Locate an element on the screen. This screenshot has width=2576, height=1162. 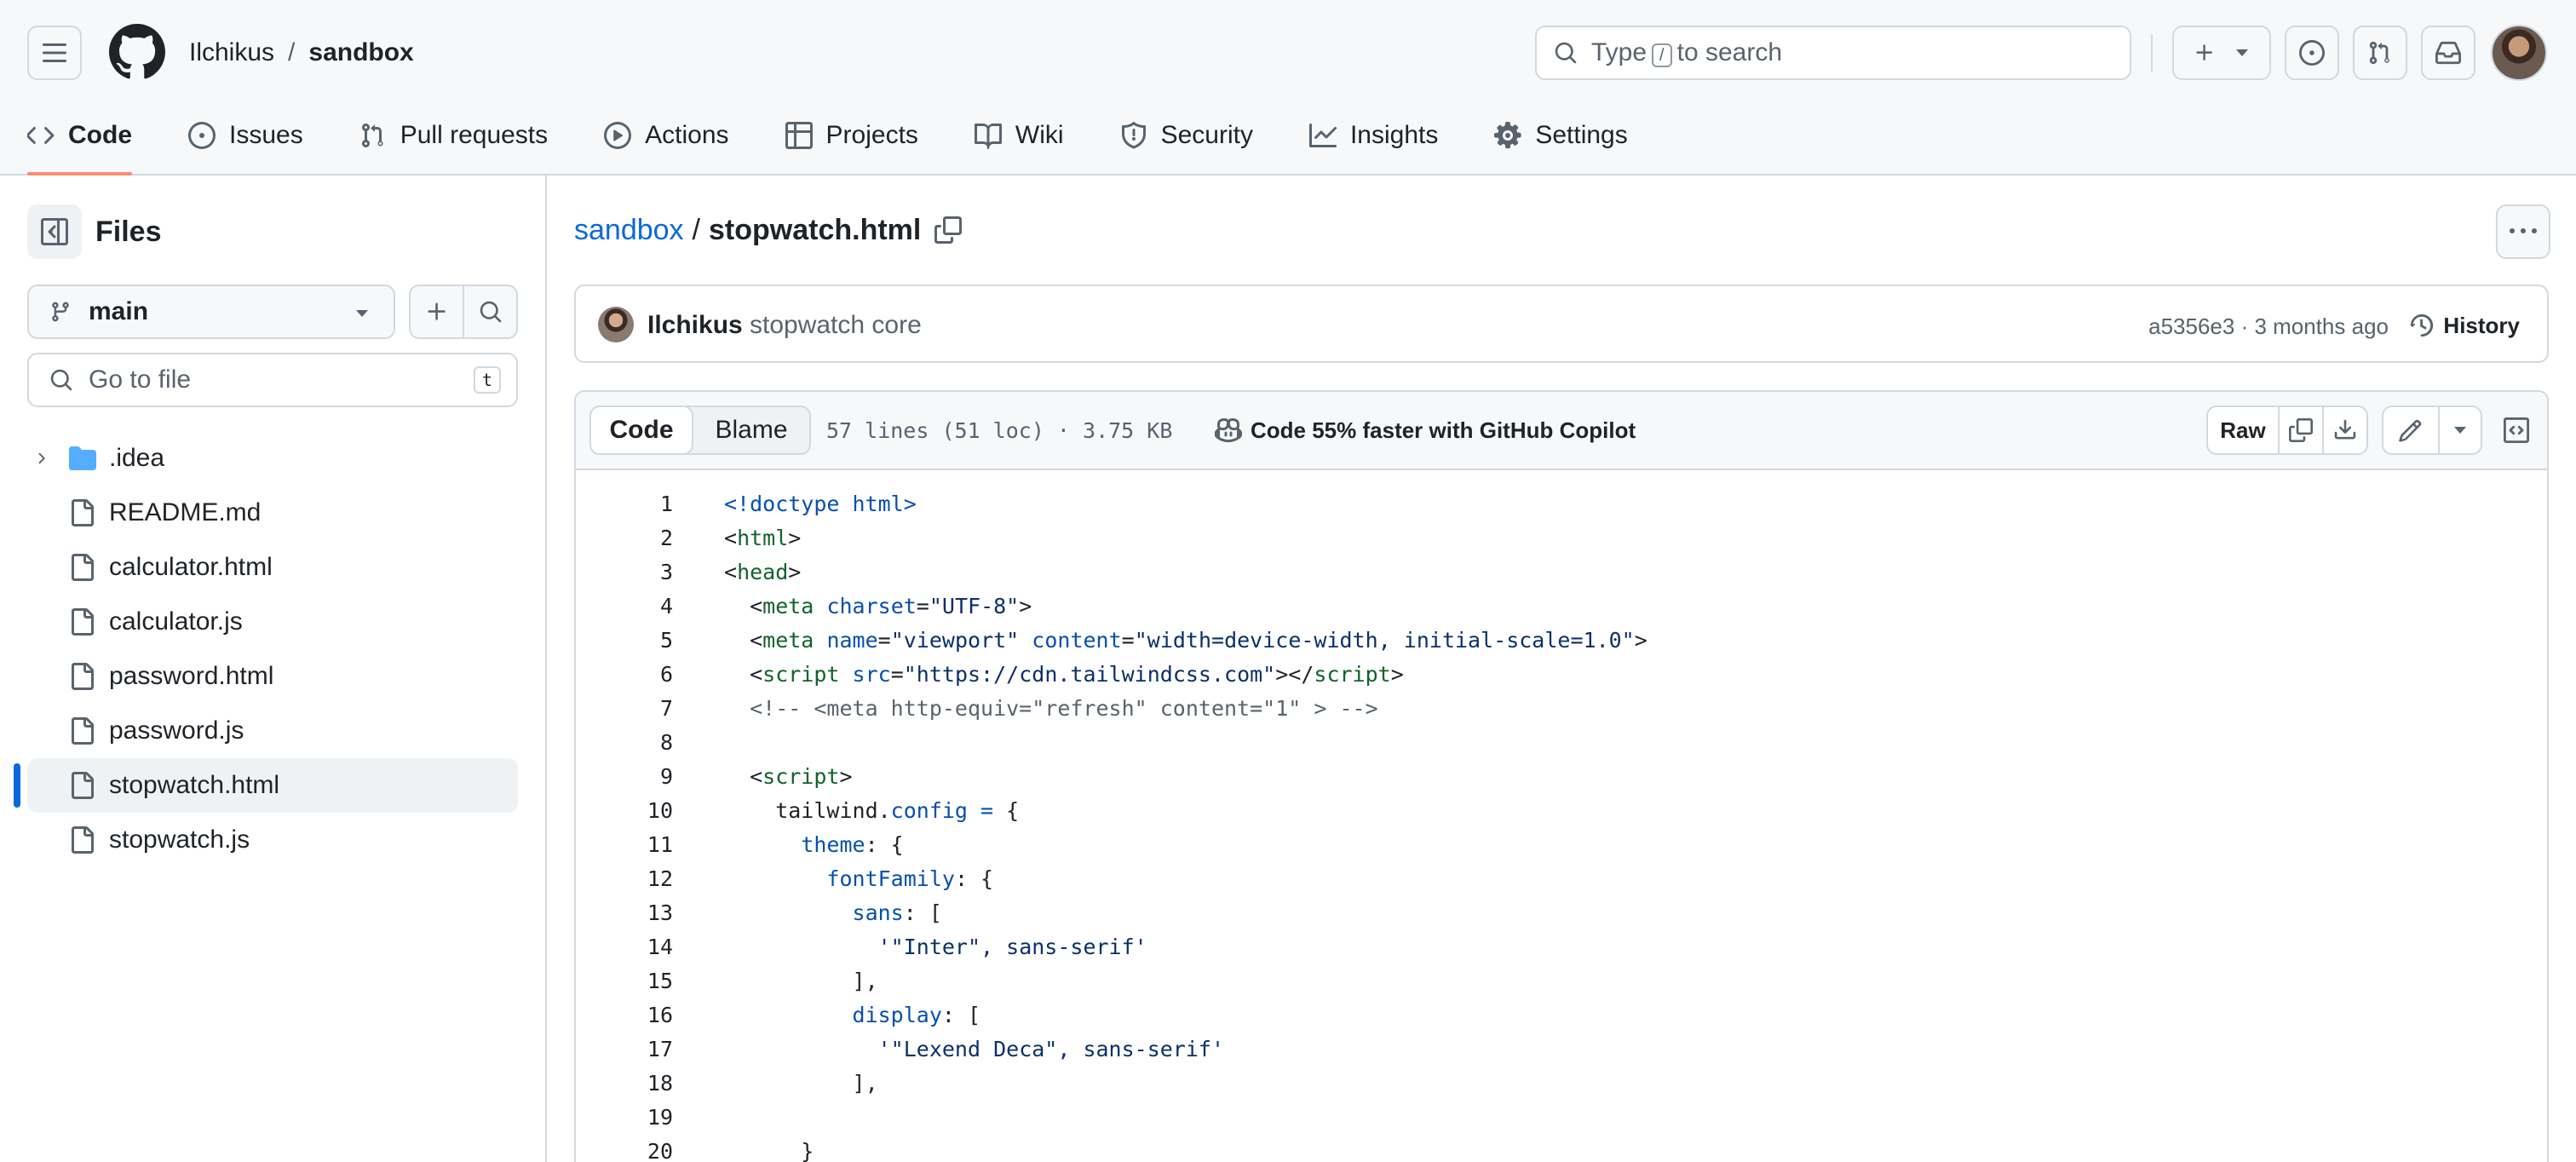
search-icon is located at coordinates (1566, 53).